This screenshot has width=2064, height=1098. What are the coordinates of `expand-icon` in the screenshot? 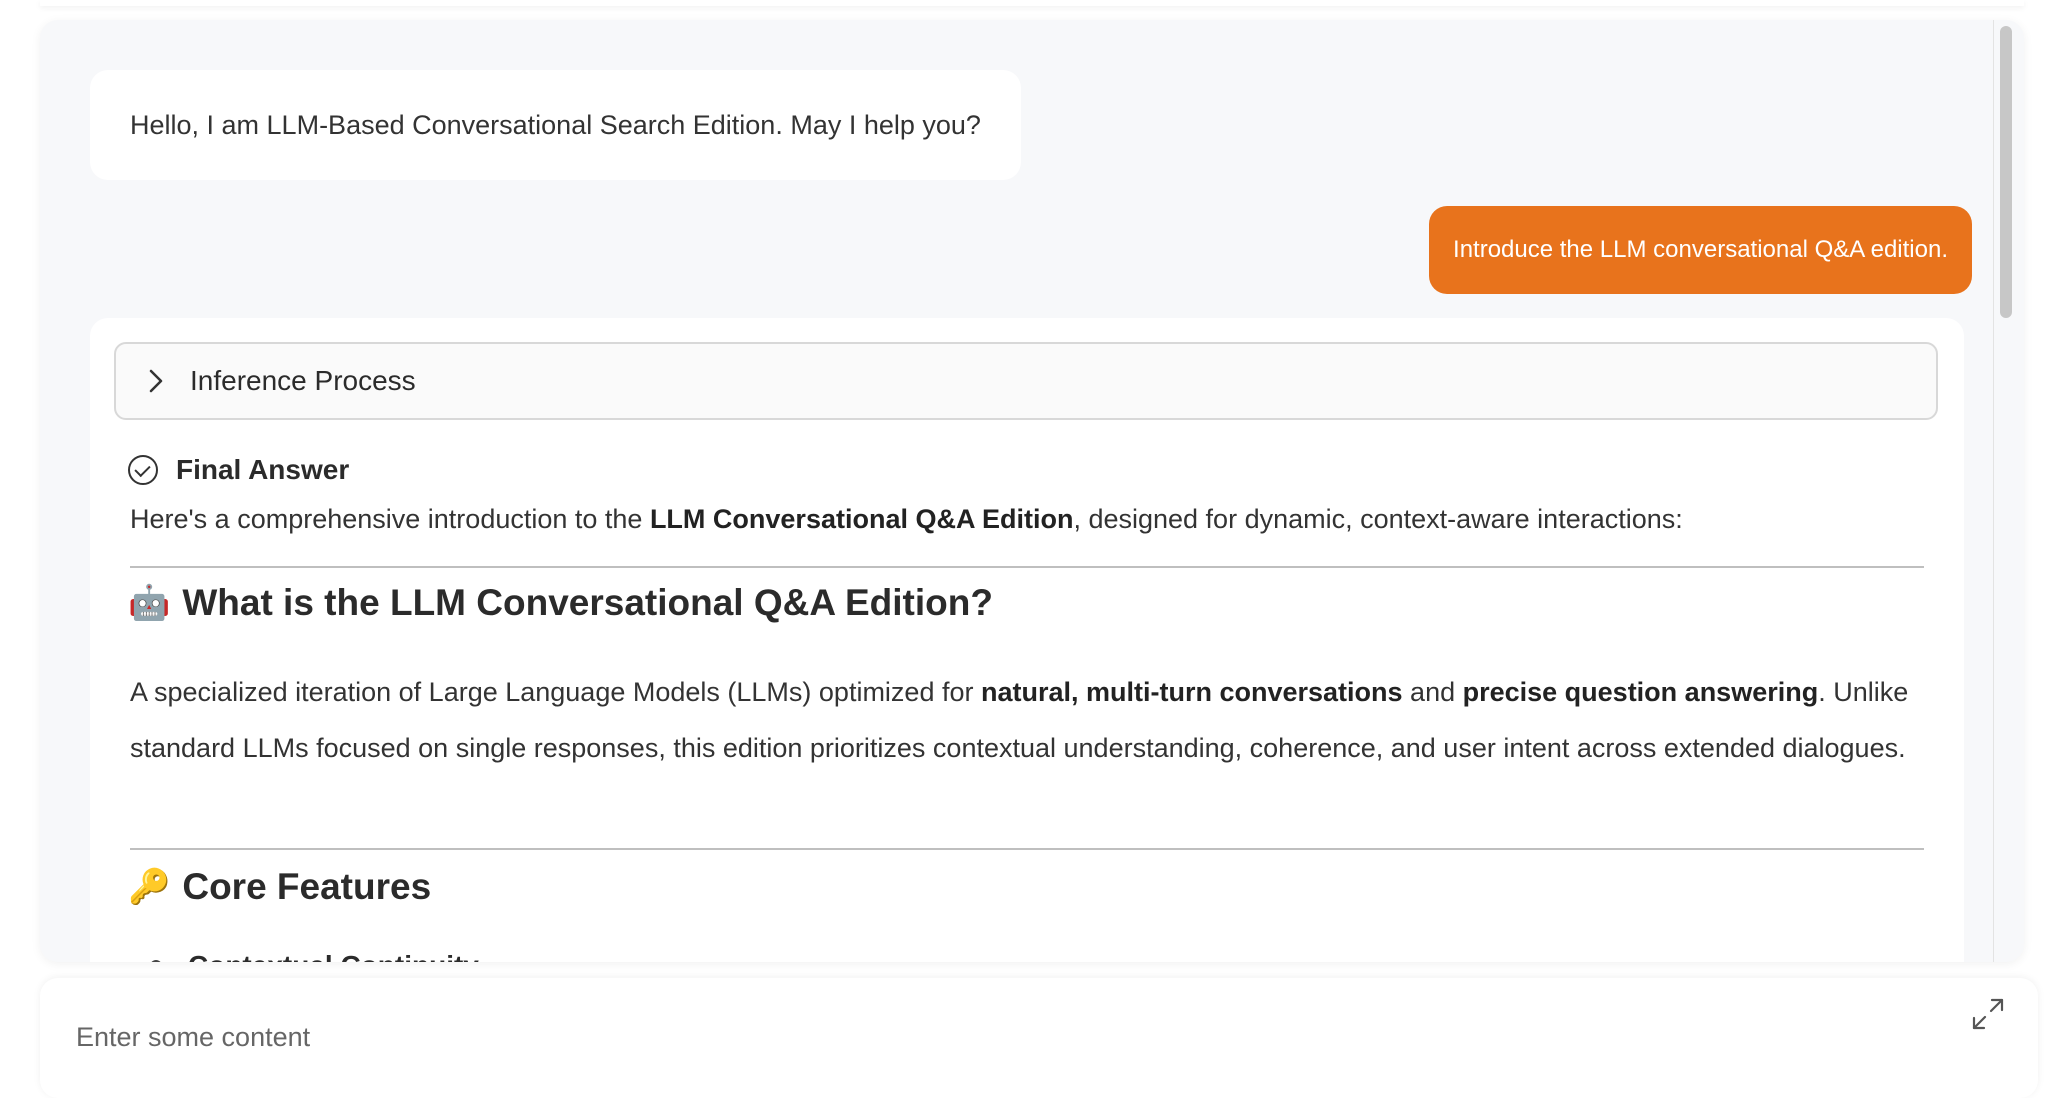 It's located at (1988, 1014).